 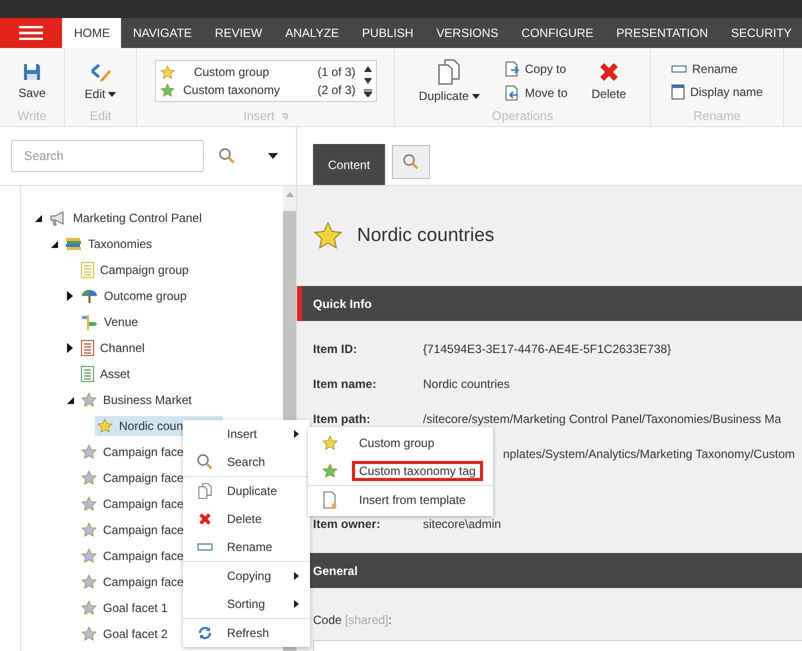 I want to click on group-label: Insert, so click(x=259, y=116).